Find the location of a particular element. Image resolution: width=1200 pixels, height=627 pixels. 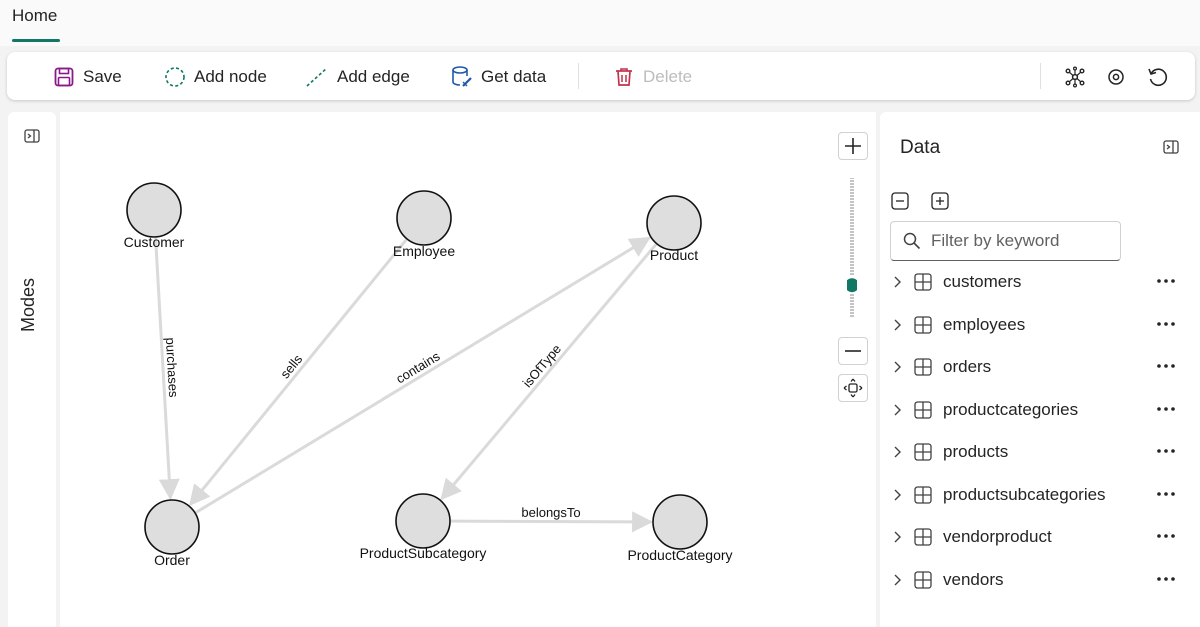

modes-rail: Modes is located at coordinates (32, 369).